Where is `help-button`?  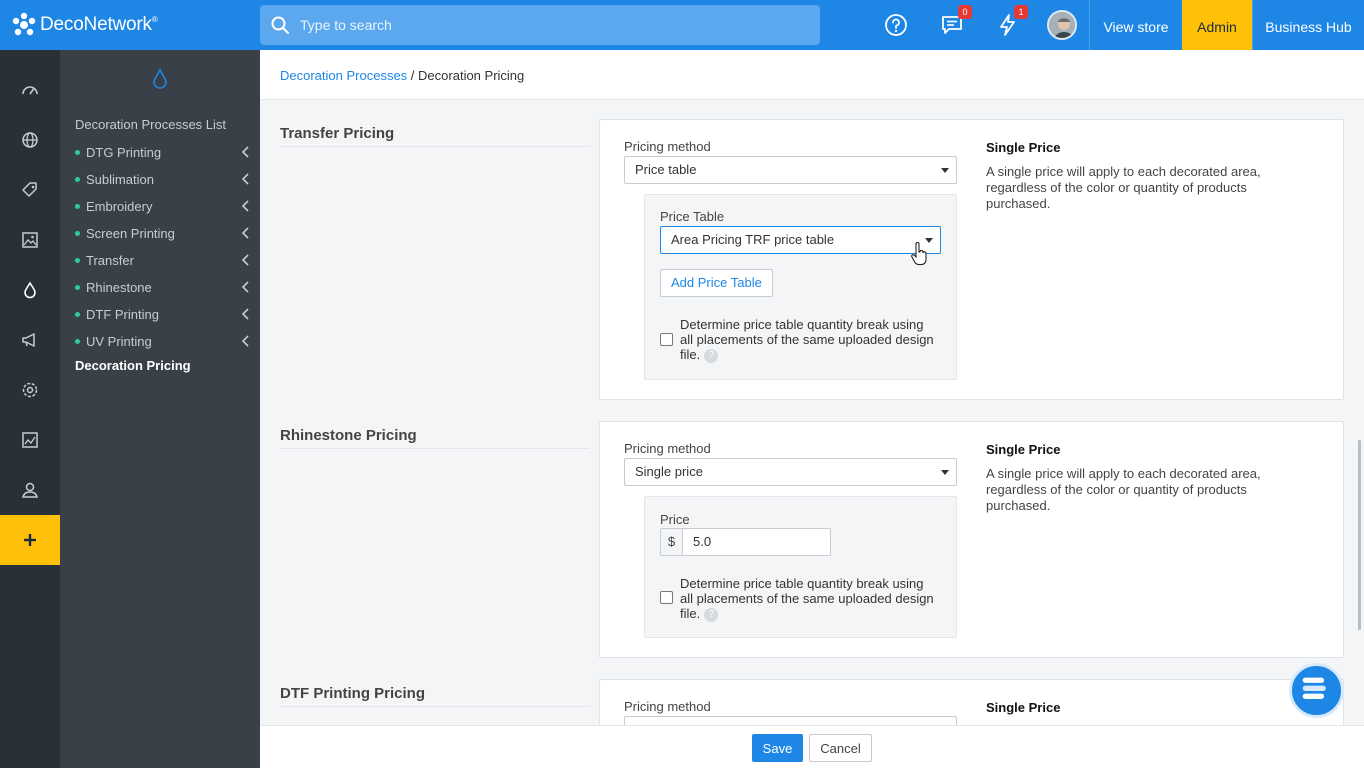 help-button is located at coordinates (896, 25).